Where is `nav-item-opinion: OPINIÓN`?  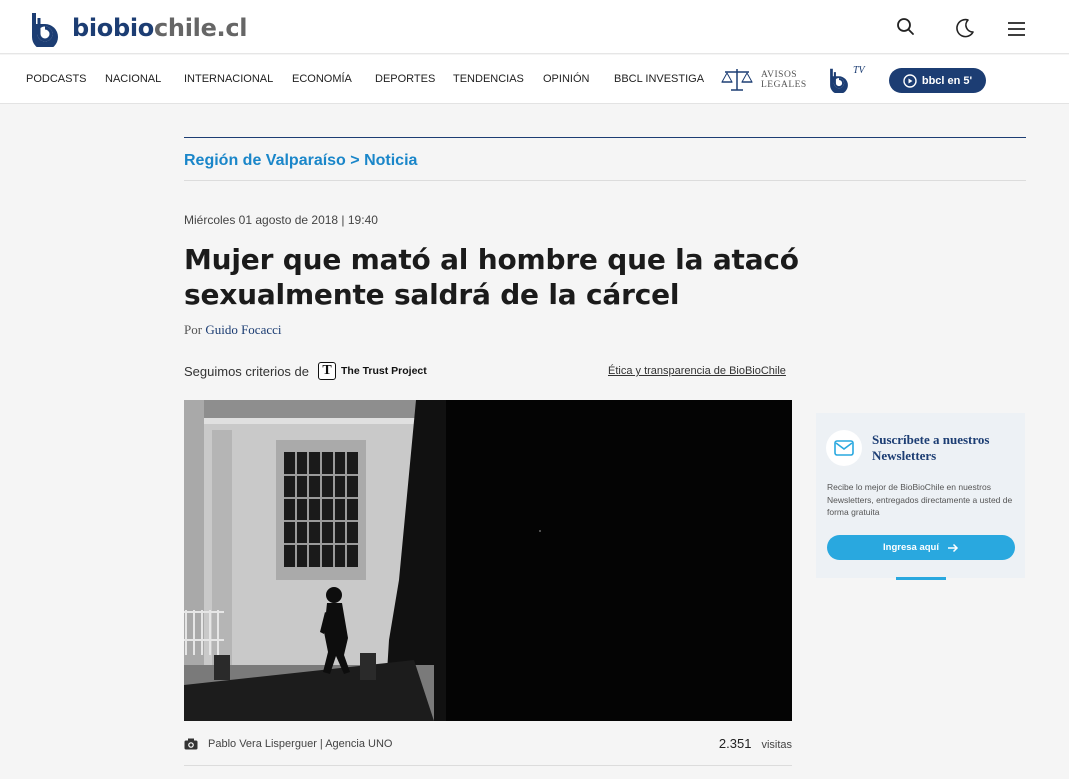 nav-item-opinion: OPINIÓN is located at coordinates (566, 79).